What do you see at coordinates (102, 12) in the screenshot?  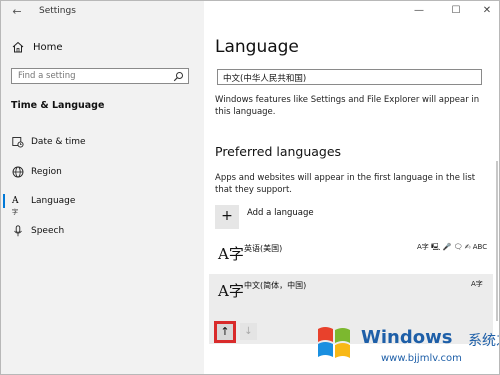 I see `title-bar: ← Settings` at bounding box center [102, 12].